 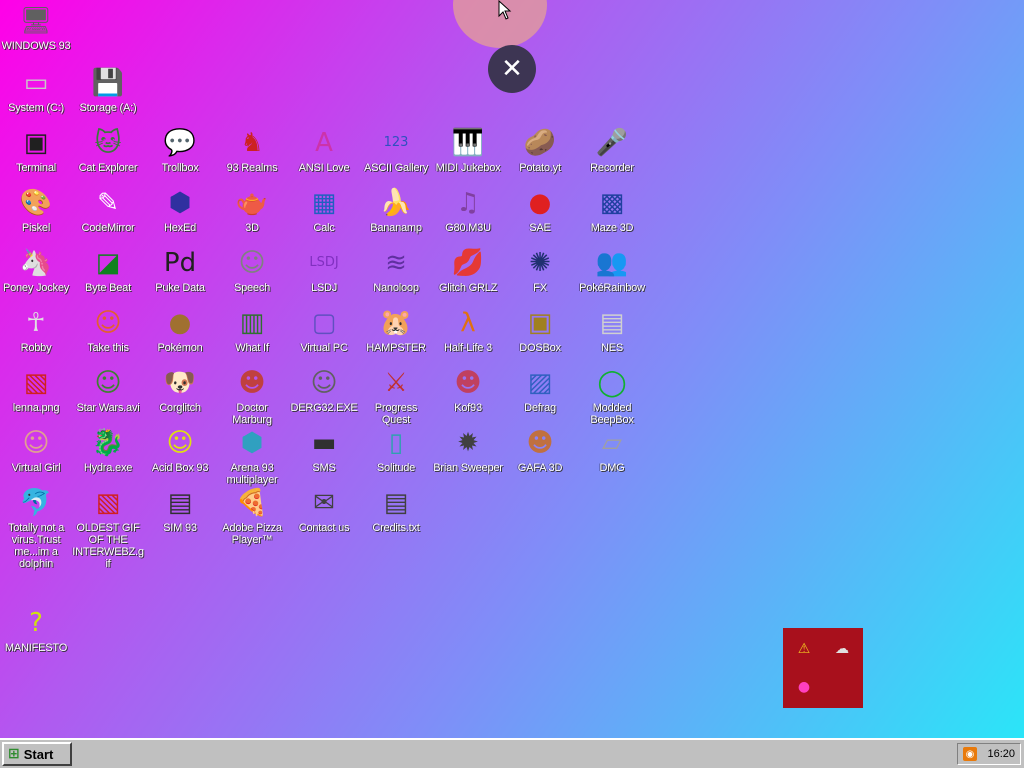 What do you see at coordinates (396, 270) in the screenshot?
I see `desktop-icon-nanoloop: ≋ Nanoloop` at bounding box center [396, 270].